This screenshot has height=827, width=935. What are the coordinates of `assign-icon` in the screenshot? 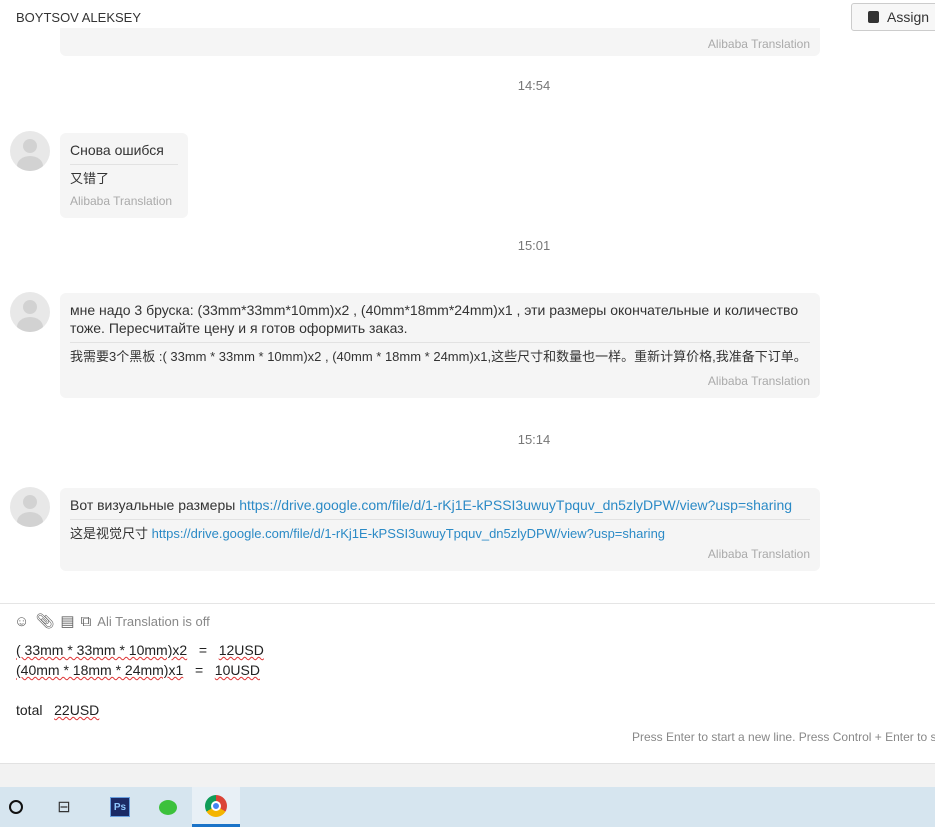 It's located at (873, 17).